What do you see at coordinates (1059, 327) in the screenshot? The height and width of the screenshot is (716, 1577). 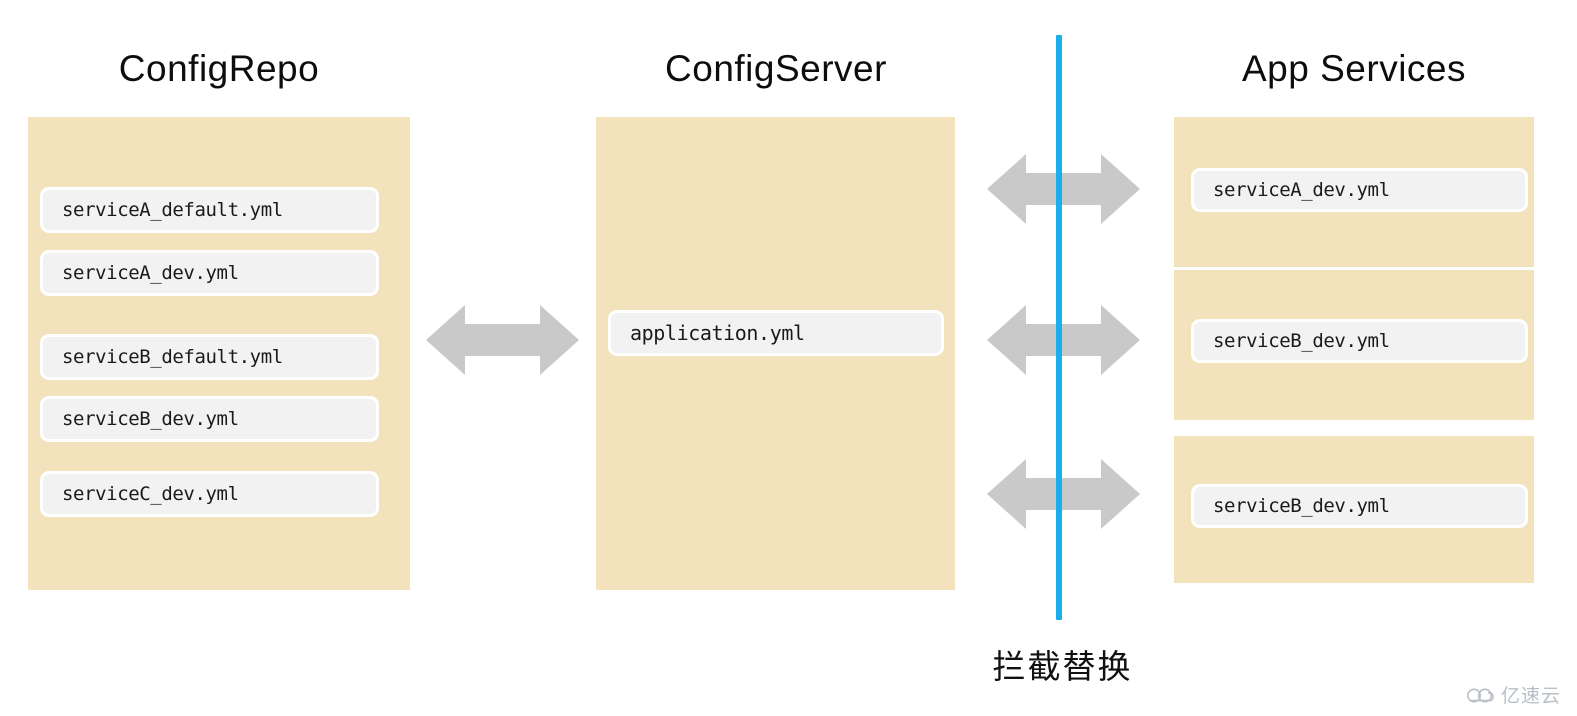 I see `interception-line-icon` at bounding box center [1059, 327].